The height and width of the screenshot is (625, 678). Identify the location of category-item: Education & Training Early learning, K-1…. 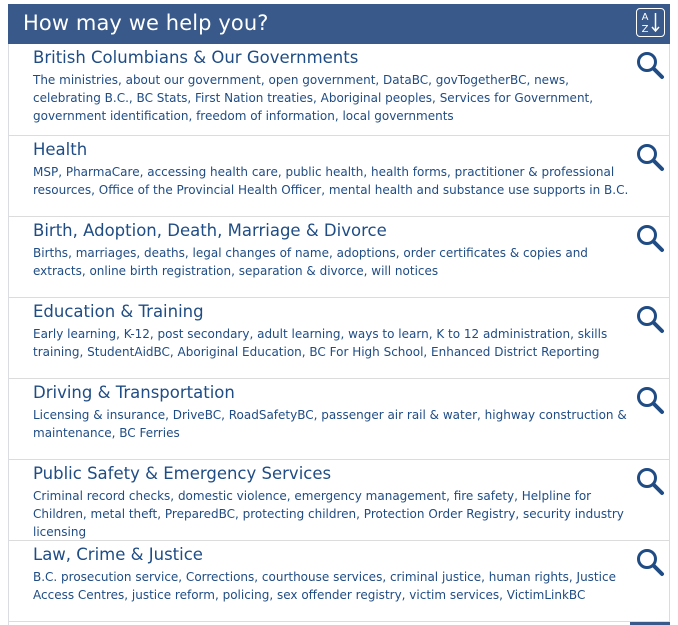
(339, 338).